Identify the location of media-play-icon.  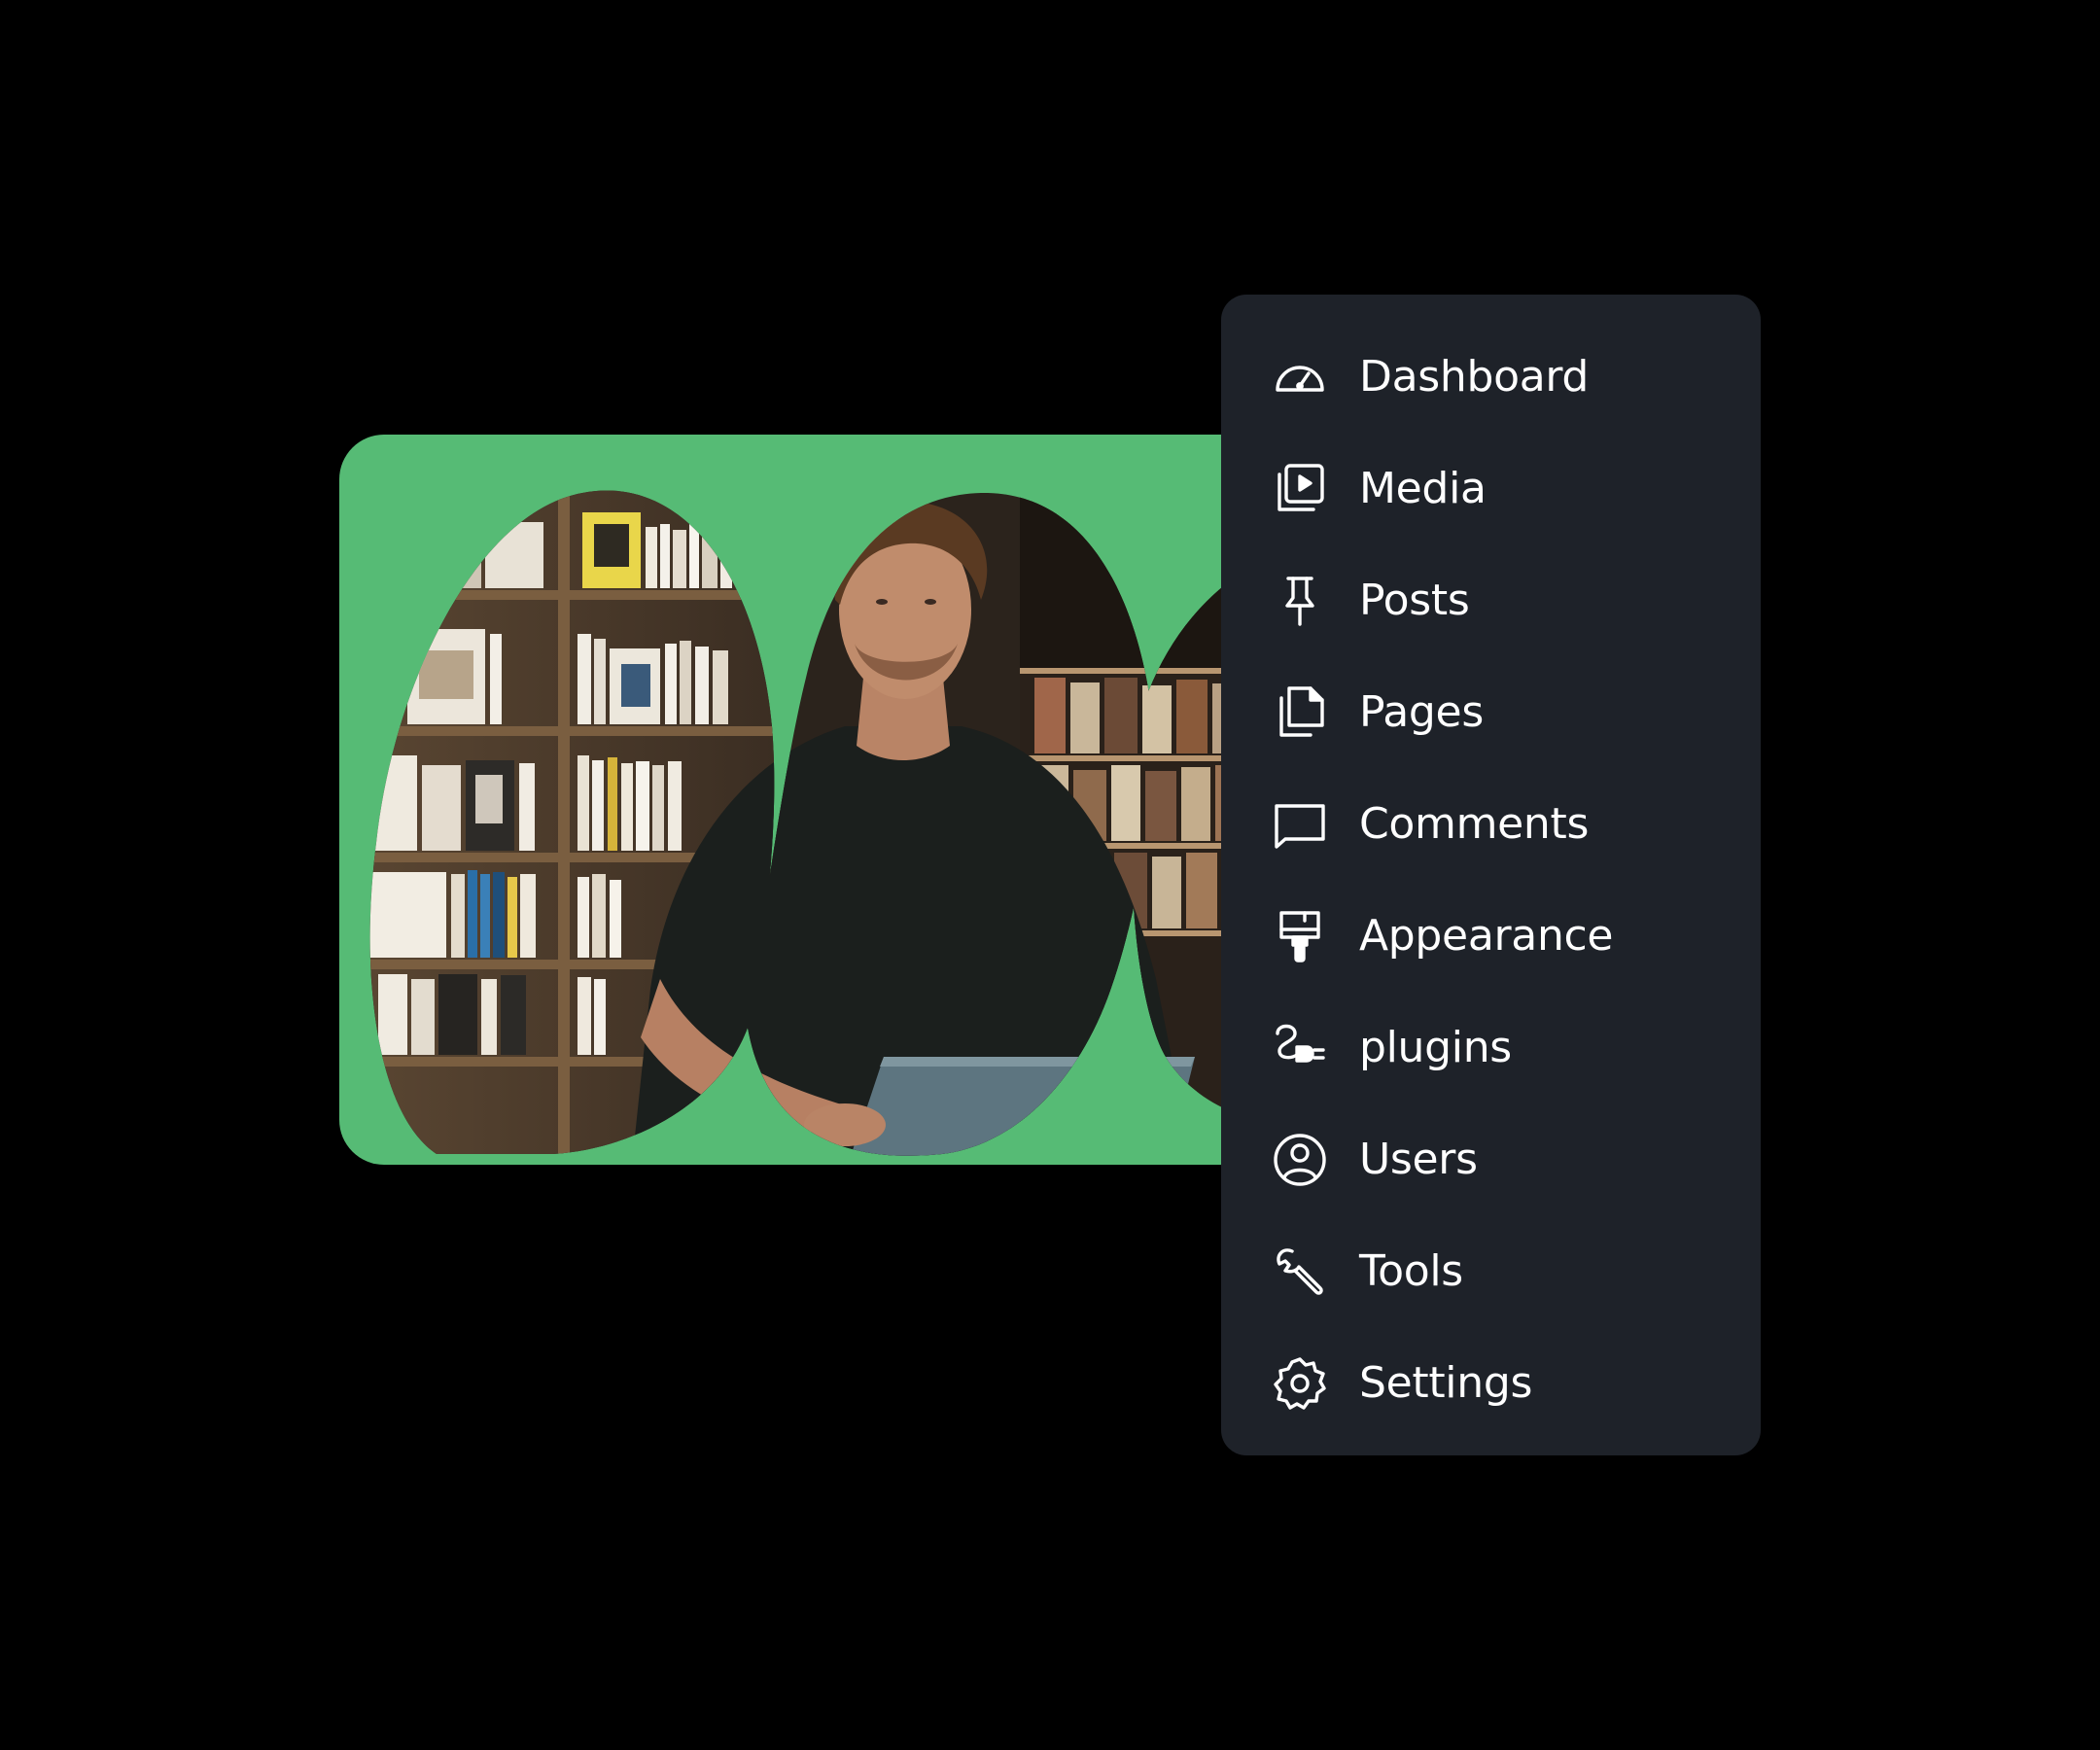
(1300, 489).